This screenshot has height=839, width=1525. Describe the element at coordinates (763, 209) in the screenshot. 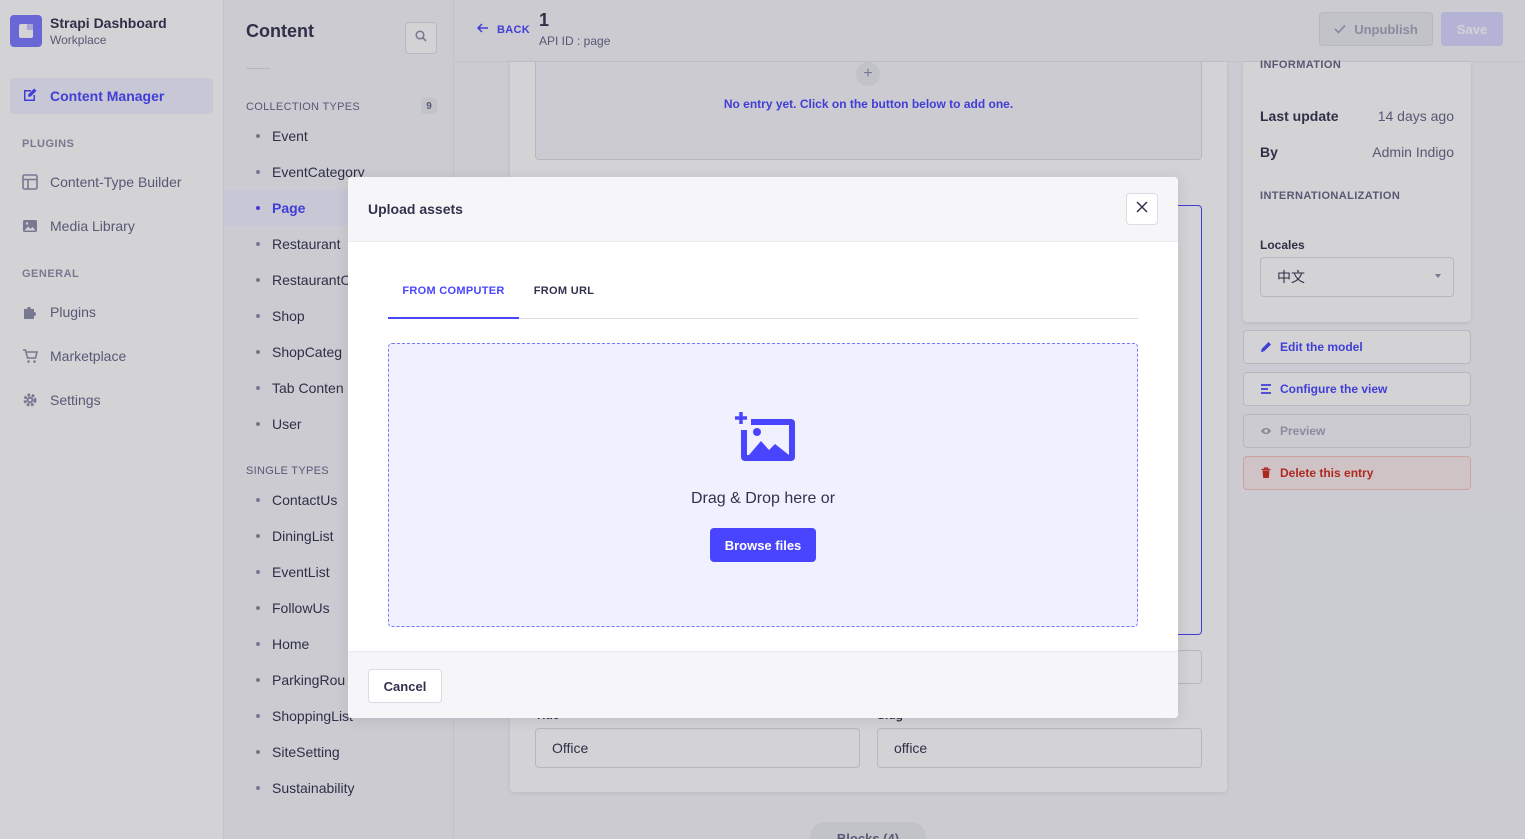

I see `dialog-header: Upload assets` at that location.